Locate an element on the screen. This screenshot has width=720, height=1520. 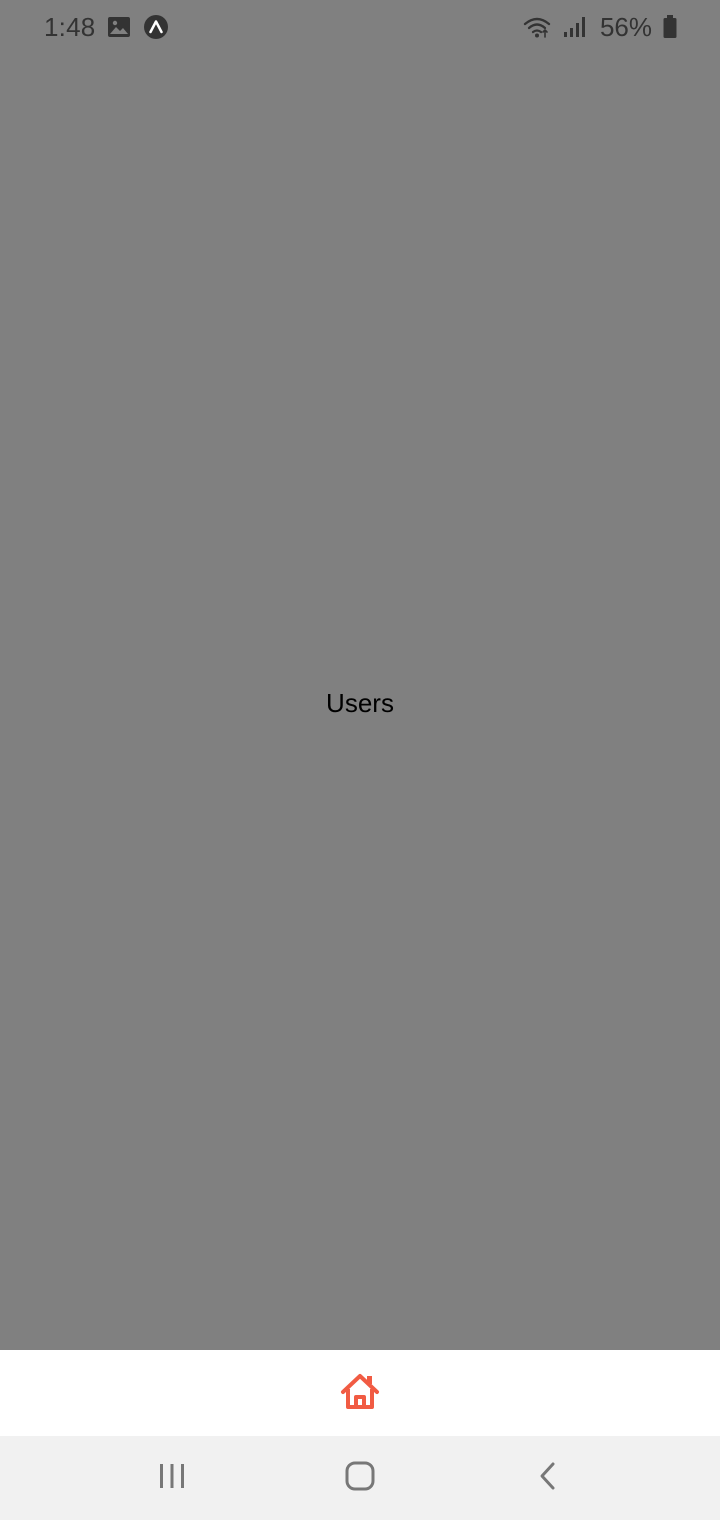
recent-apps-button is located at coordinates (172, 1478).